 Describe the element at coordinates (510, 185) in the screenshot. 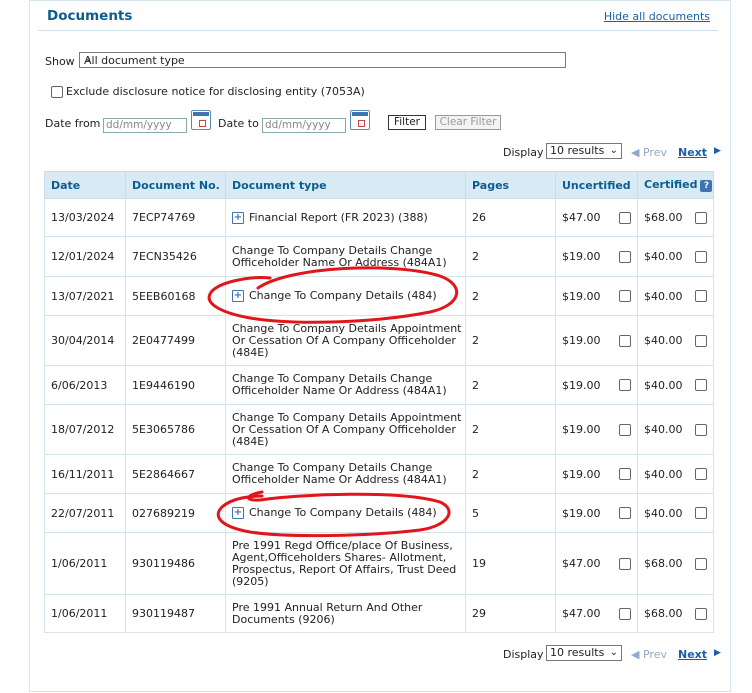

I see `col-pages: Pages` at that location.